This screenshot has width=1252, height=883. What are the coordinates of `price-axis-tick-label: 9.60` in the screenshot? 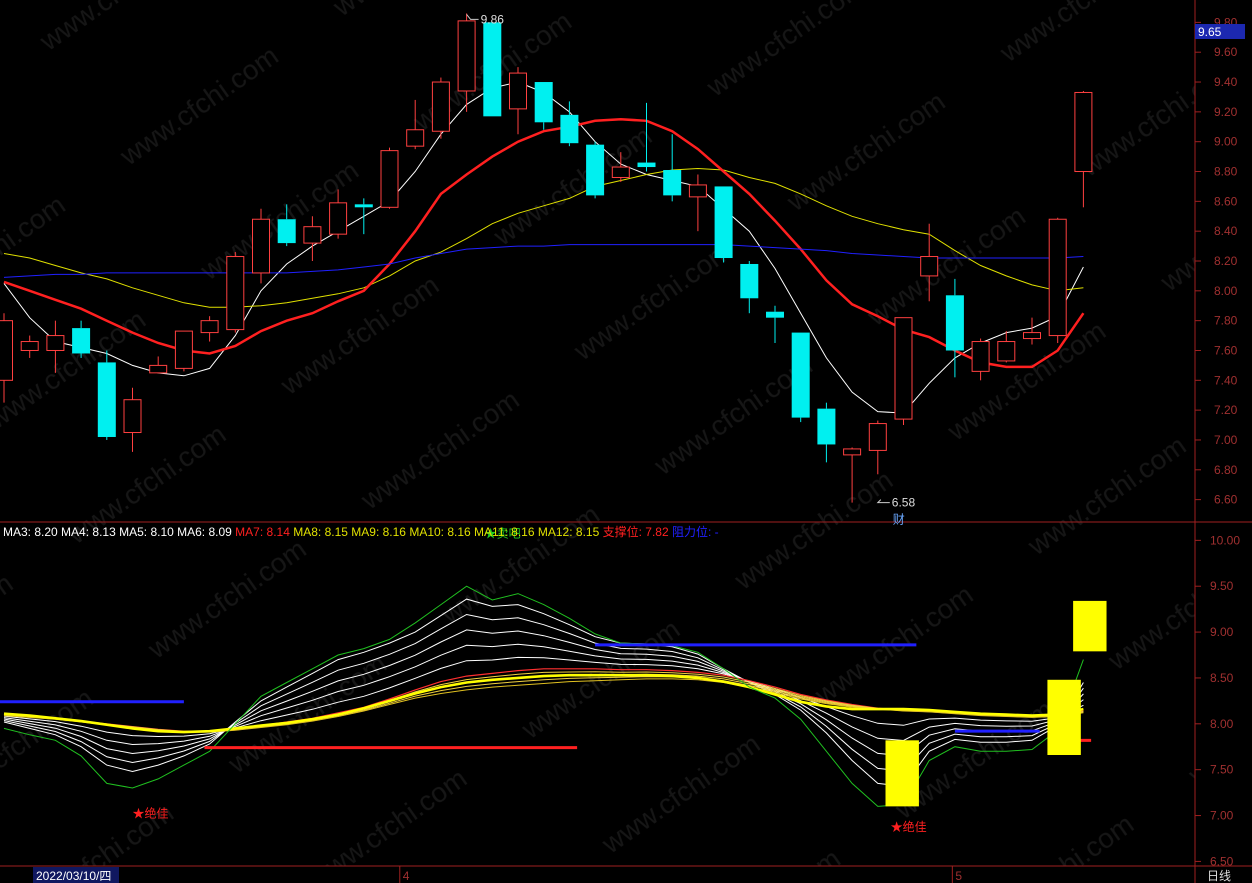 It's located at (1226, 52).